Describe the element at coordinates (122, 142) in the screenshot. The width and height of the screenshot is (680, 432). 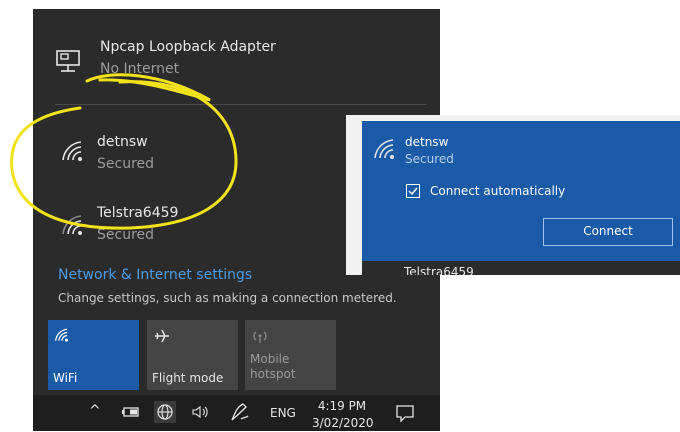
I see `network-name: detnsw` at that location.